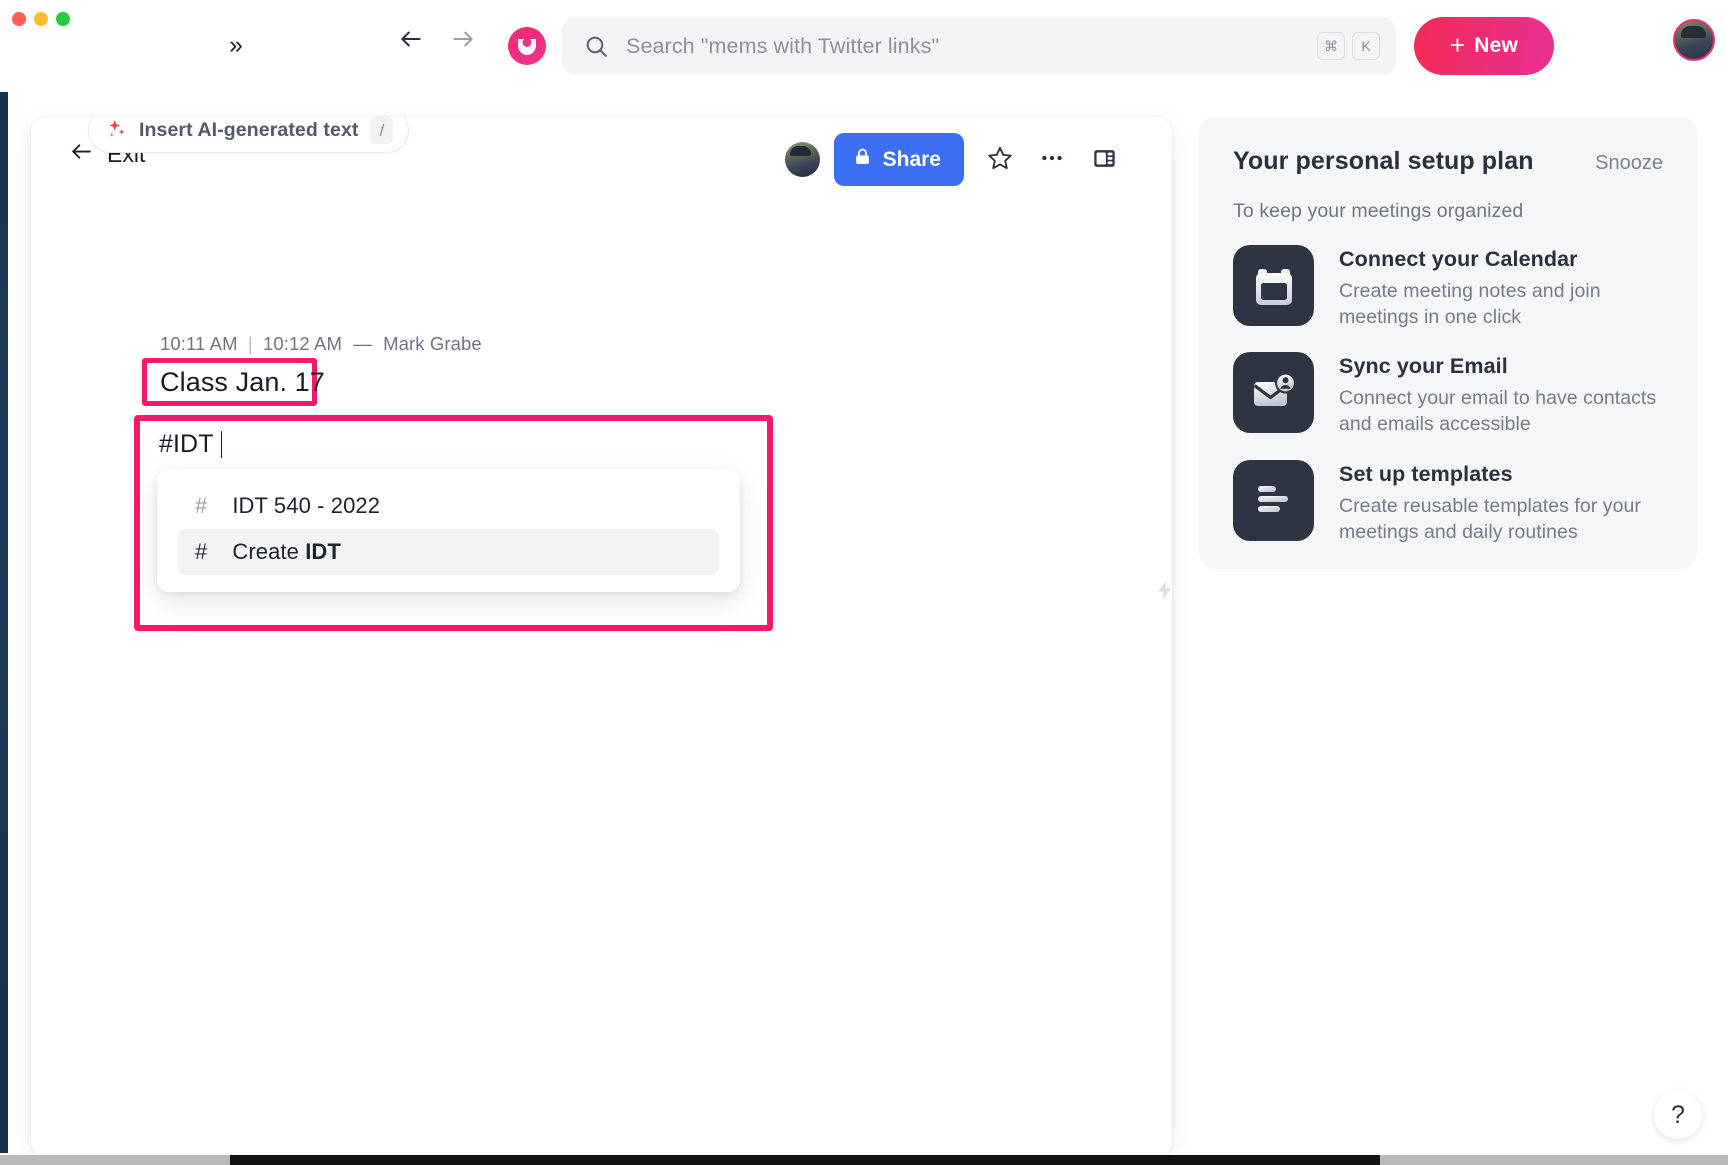 The width and height of the screenshot is (1728, 1165). I want to click on horizontal-scrollbar-thumb, so click(805, 1160).